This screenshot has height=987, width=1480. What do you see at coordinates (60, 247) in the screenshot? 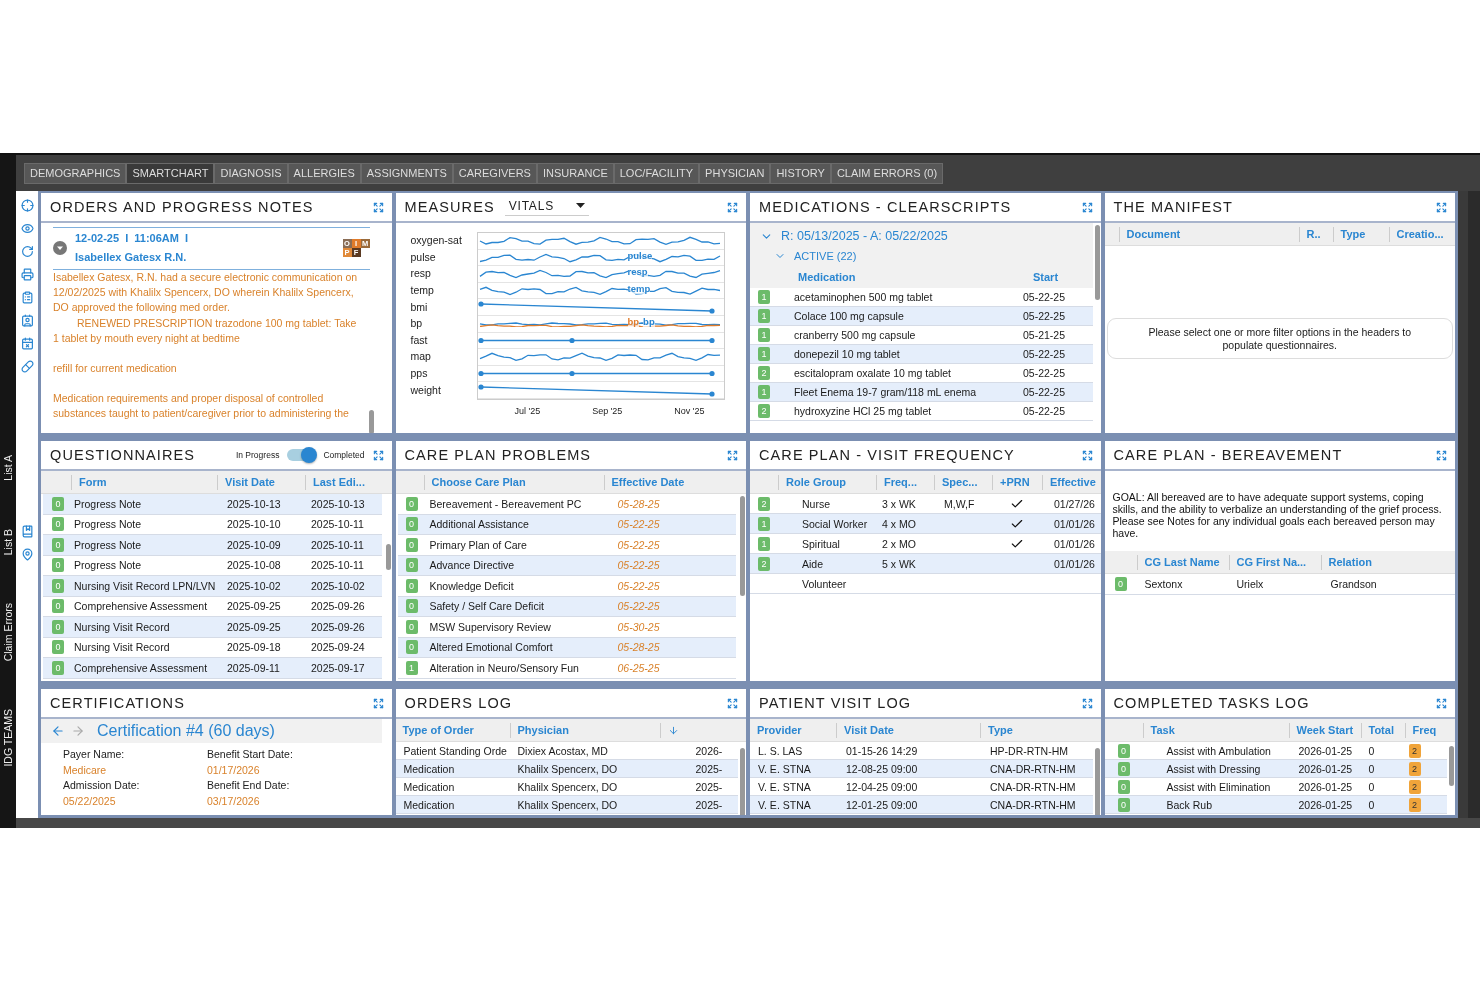
I see `collapse-icon` at bounding box center [60, 247].